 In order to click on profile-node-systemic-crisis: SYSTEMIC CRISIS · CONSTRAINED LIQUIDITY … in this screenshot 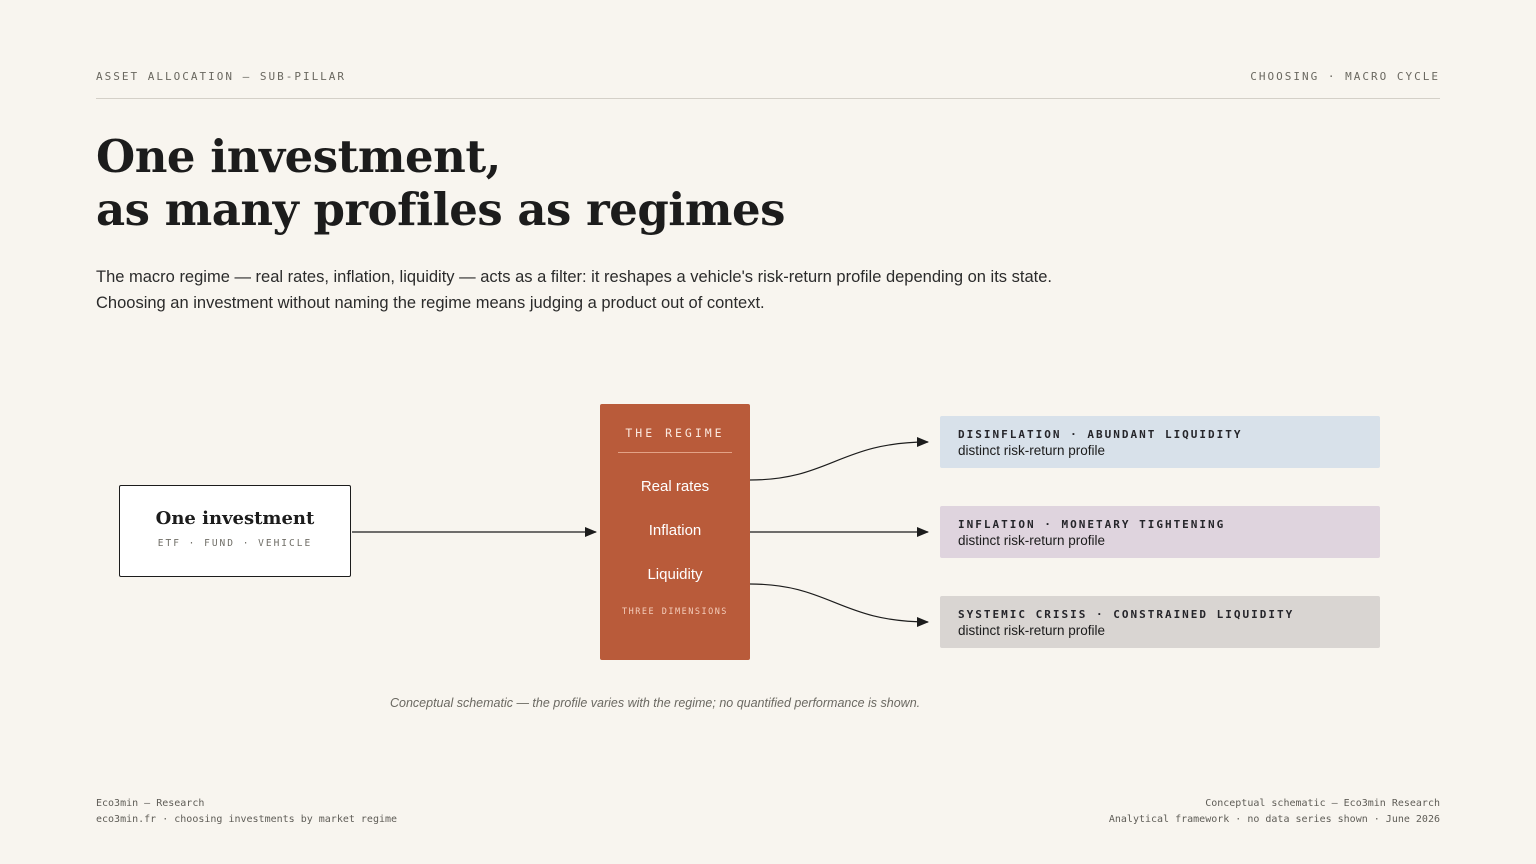, I will do `click(1160, 622)`.